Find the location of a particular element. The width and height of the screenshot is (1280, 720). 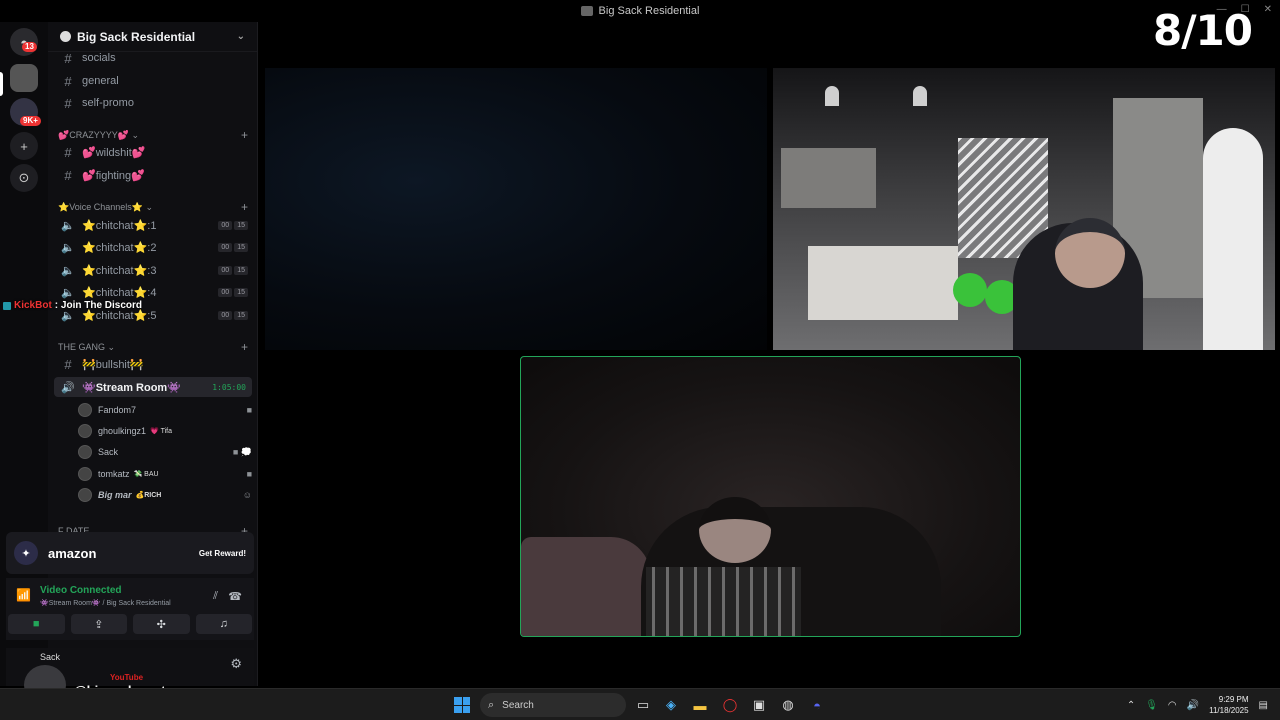

pillow is located at coordinates (586, 586).